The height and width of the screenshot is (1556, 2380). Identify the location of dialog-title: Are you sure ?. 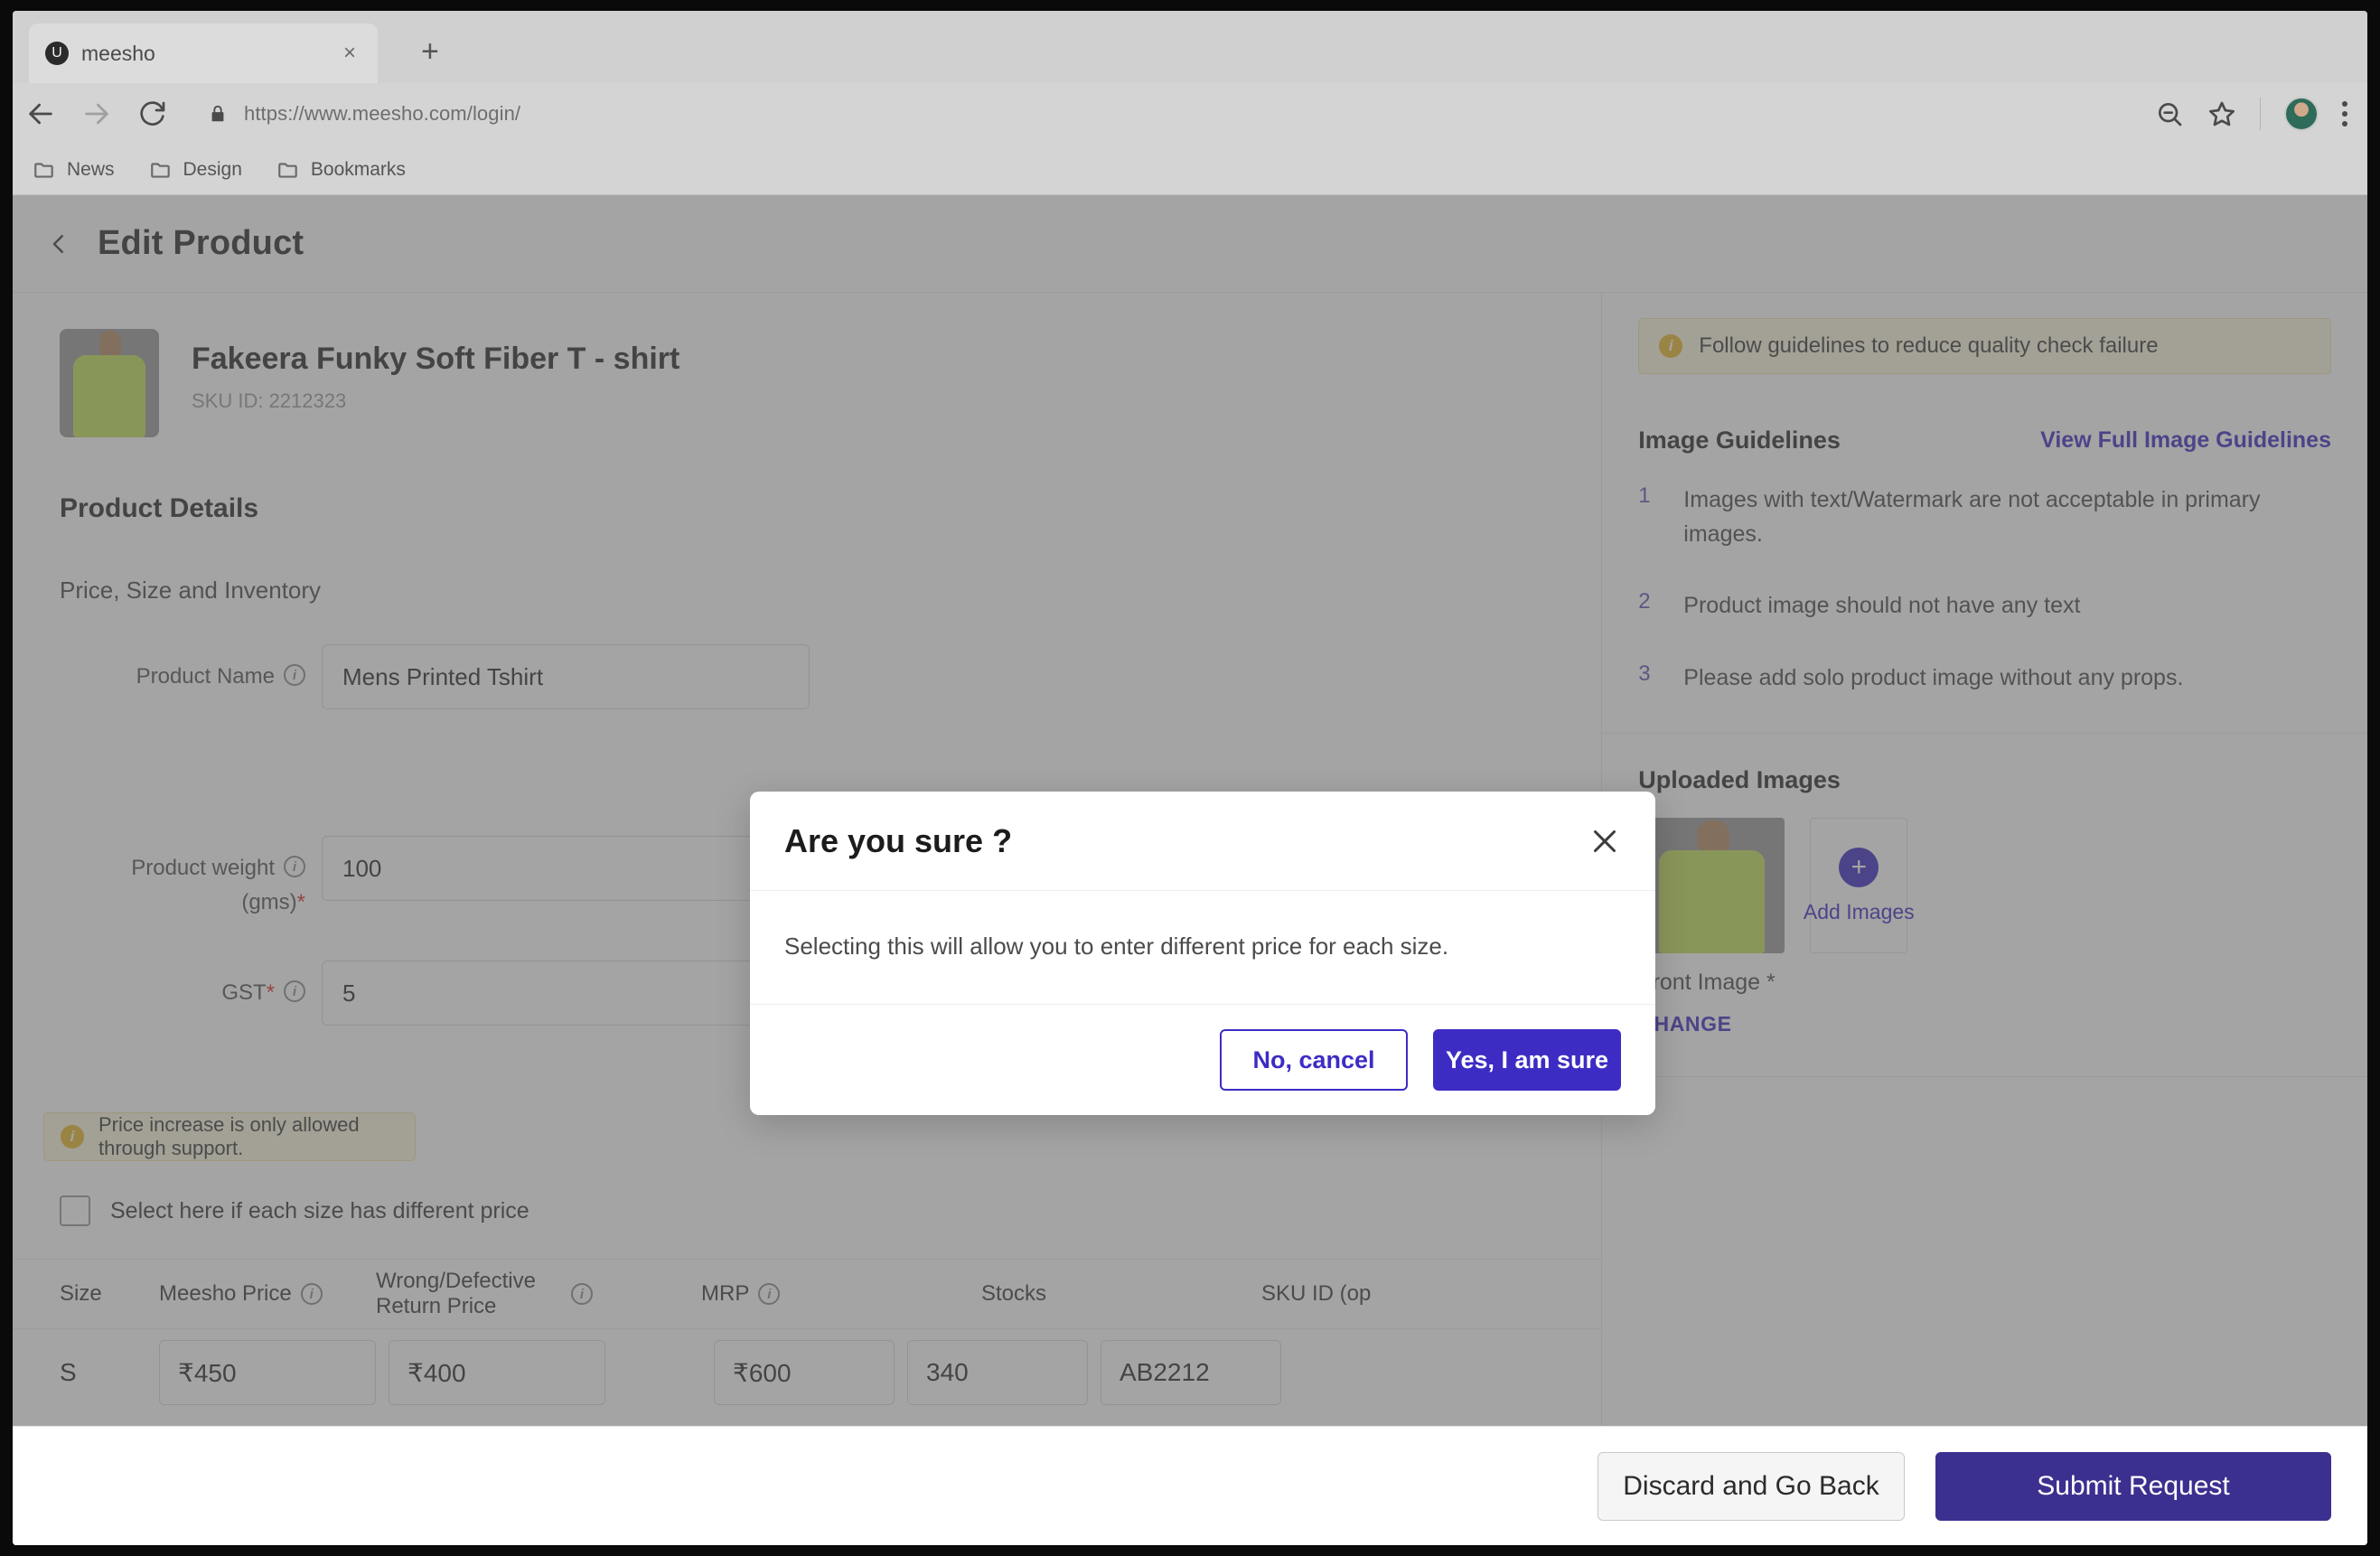
(898, 840).